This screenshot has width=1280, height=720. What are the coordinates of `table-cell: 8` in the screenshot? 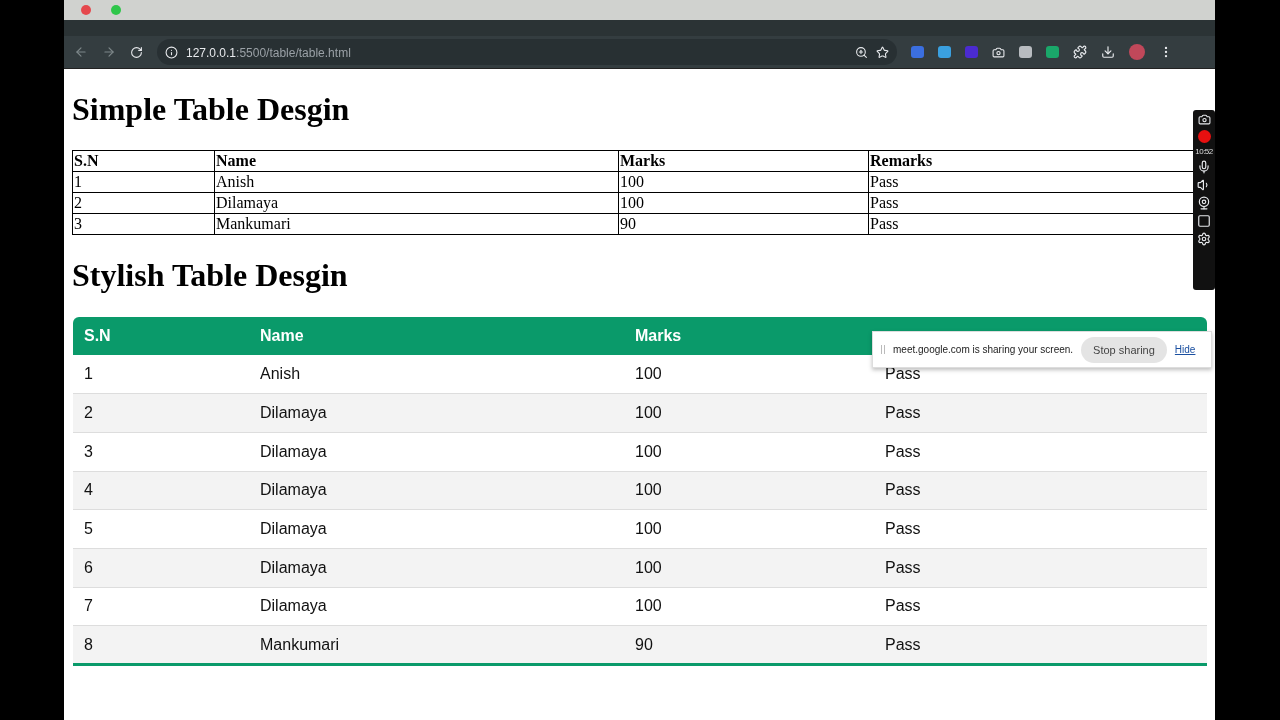 It's located at (161, 645).